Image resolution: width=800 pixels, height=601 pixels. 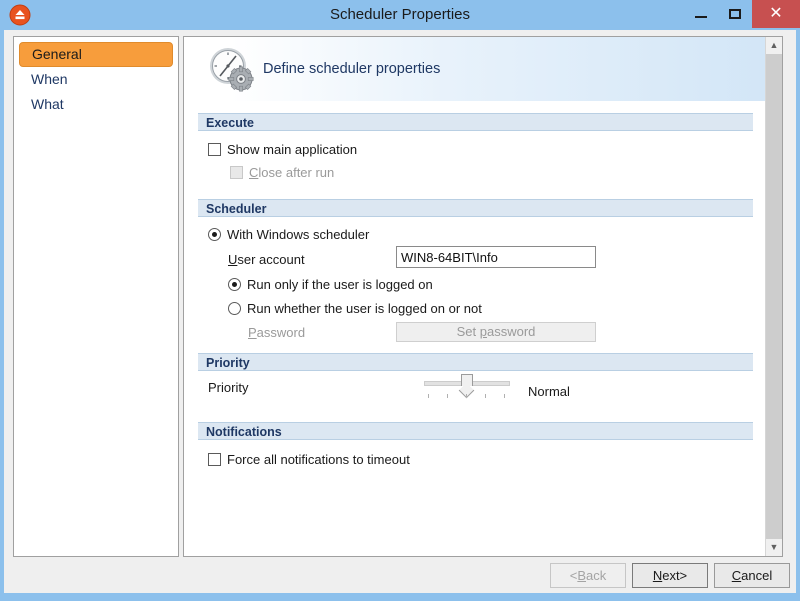 I want to click on set-password-button: Set password, so click(x=496, y=332).